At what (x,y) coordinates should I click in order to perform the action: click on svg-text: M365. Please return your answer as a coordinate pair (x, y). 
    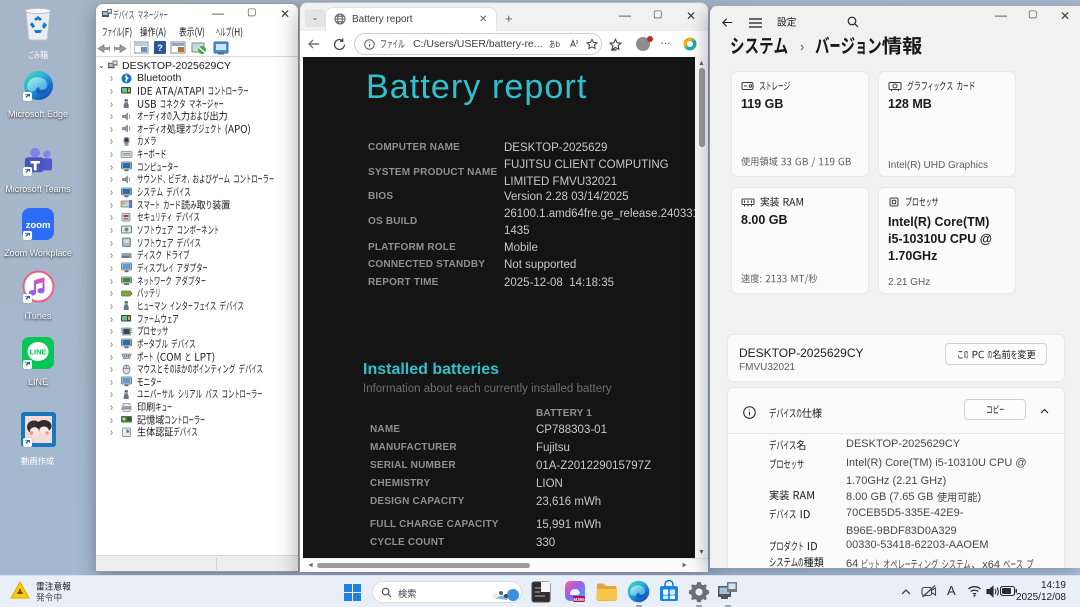
    Looking at the image, I should click on (579, 599).